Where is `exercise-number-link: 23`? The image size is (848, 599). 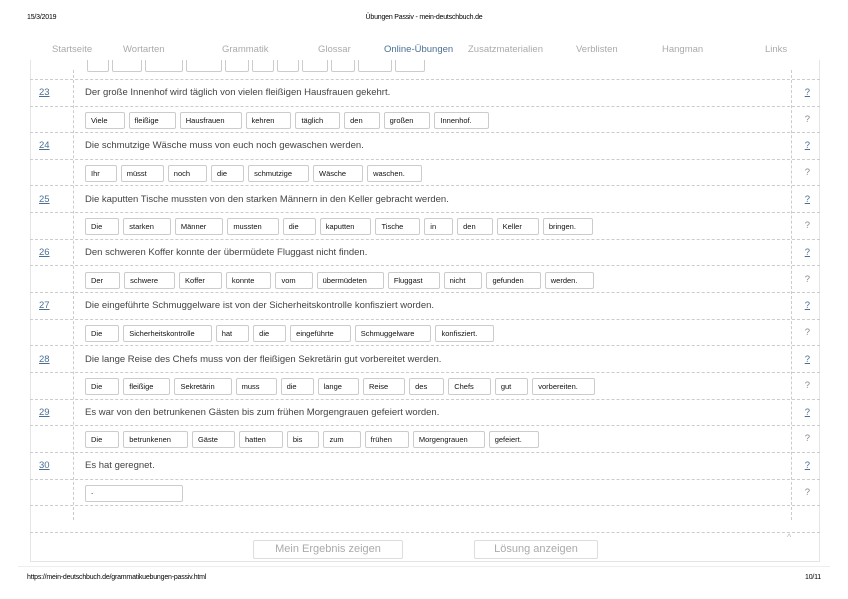 exercise-number-link: 23 is located at coordinates (44, 92).